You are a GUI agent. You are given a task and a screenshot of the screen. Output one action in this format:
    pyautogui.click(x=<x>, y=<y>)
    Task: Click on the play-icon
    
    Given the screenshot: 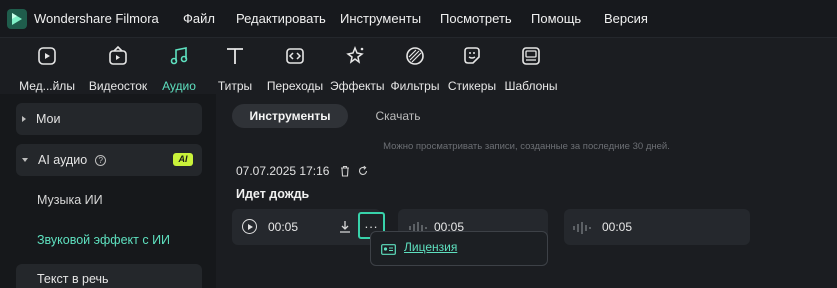 What is the action you would take?
    pyautogui.click(x=249, y=226)
    